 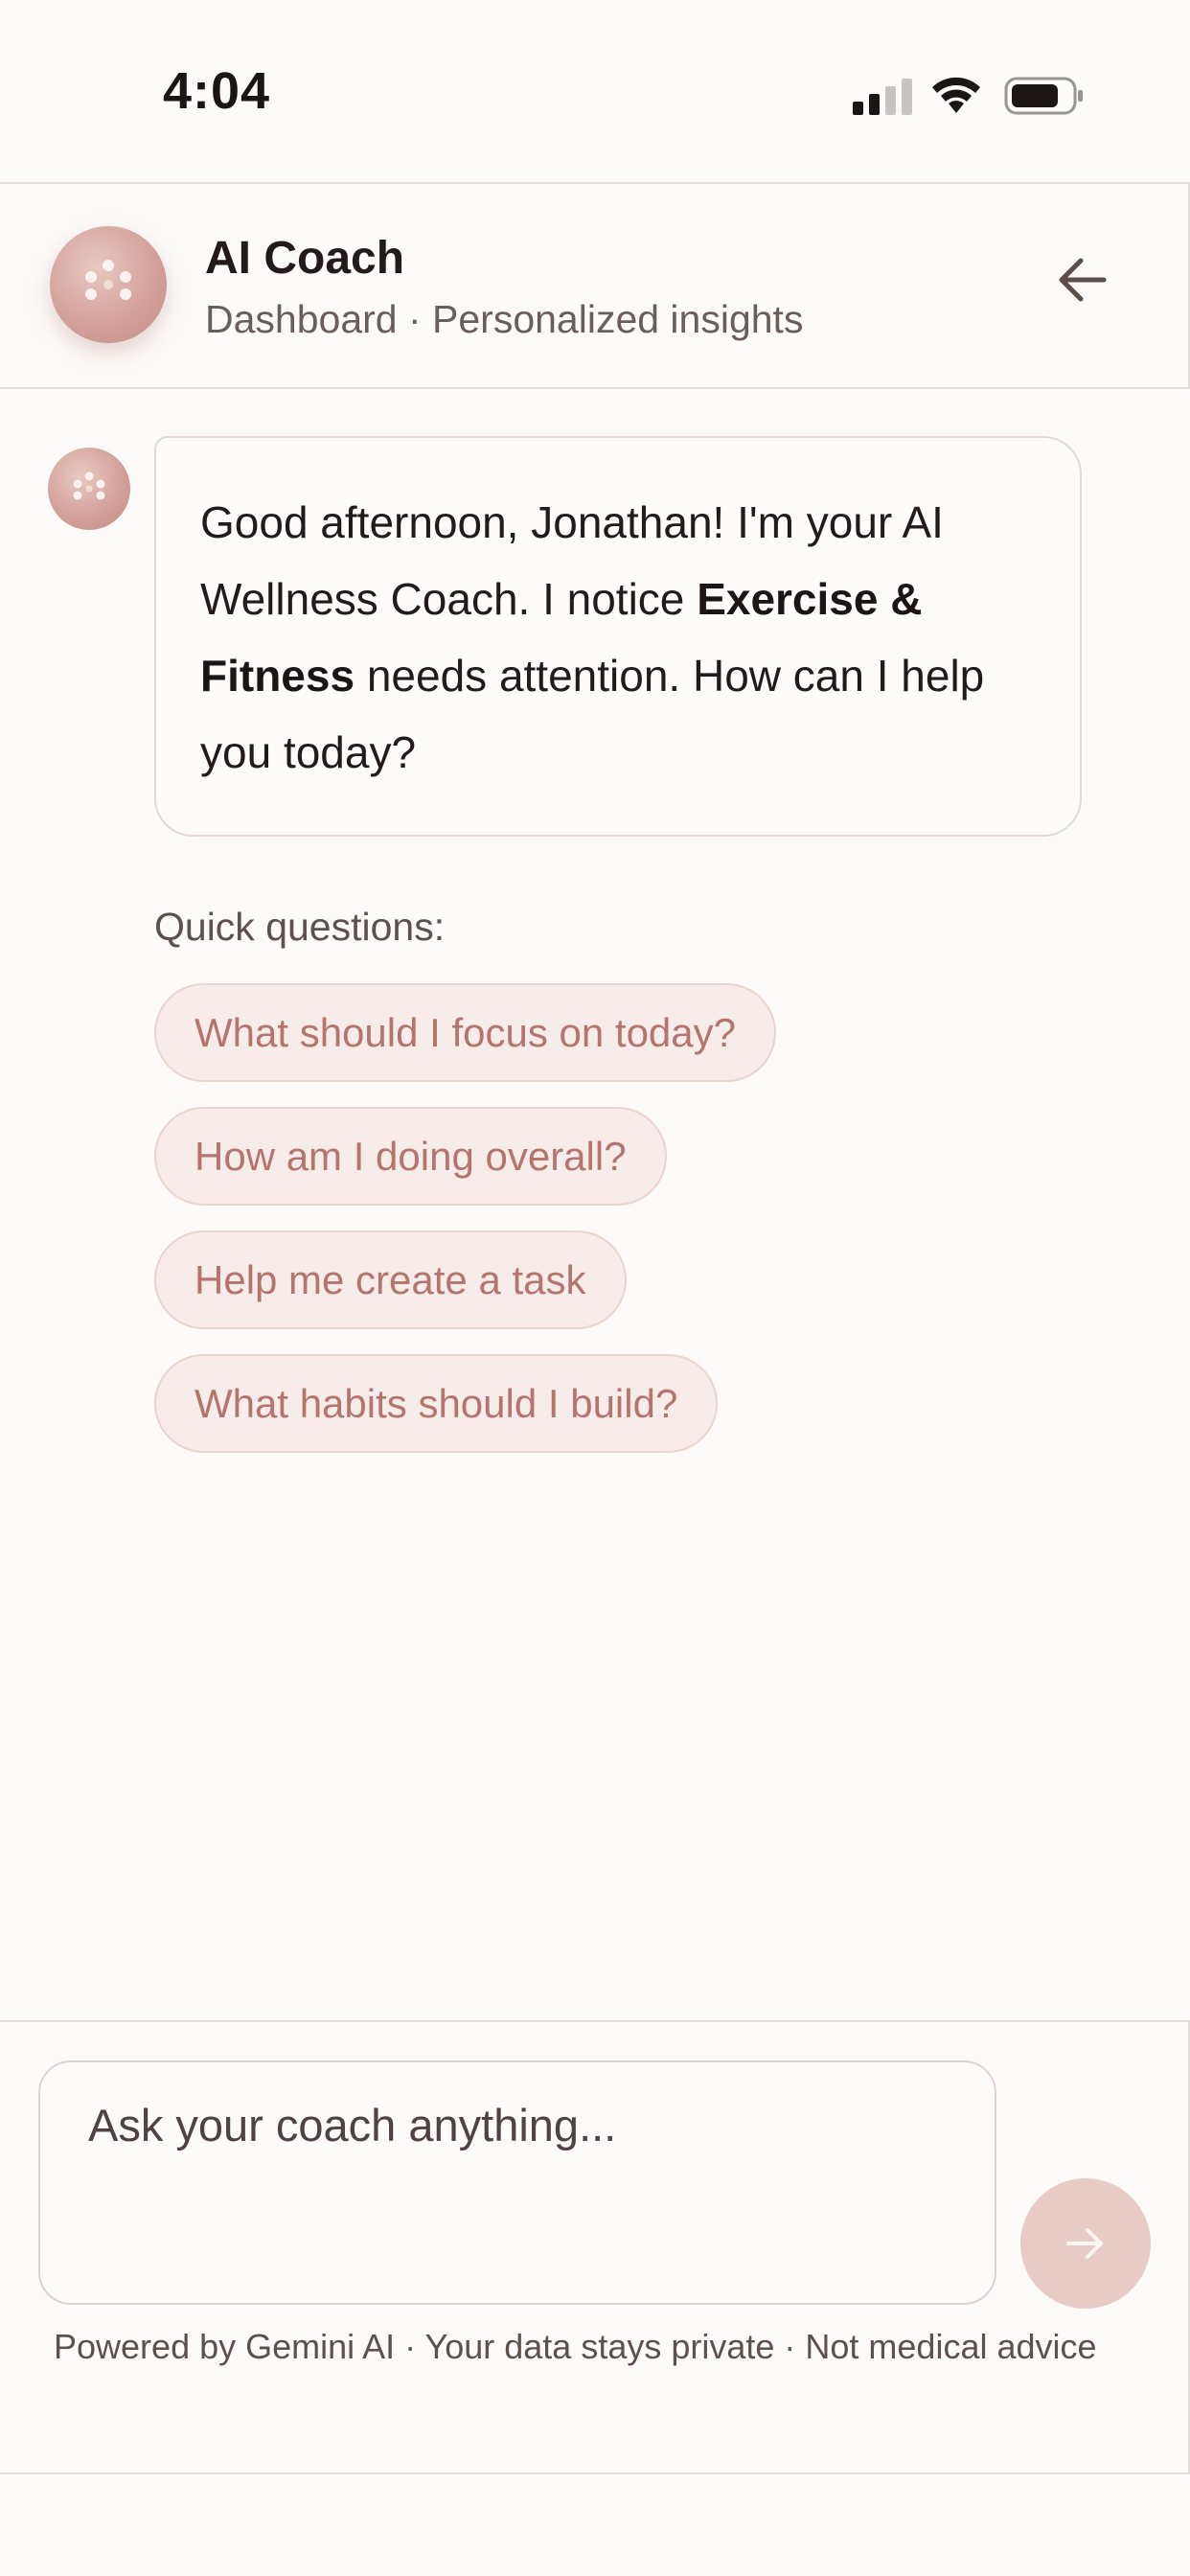 What do you see at coordinates (305, 258) in the screenshot?
I see `page-title: AI Coach` at bounding box center [305, 258].